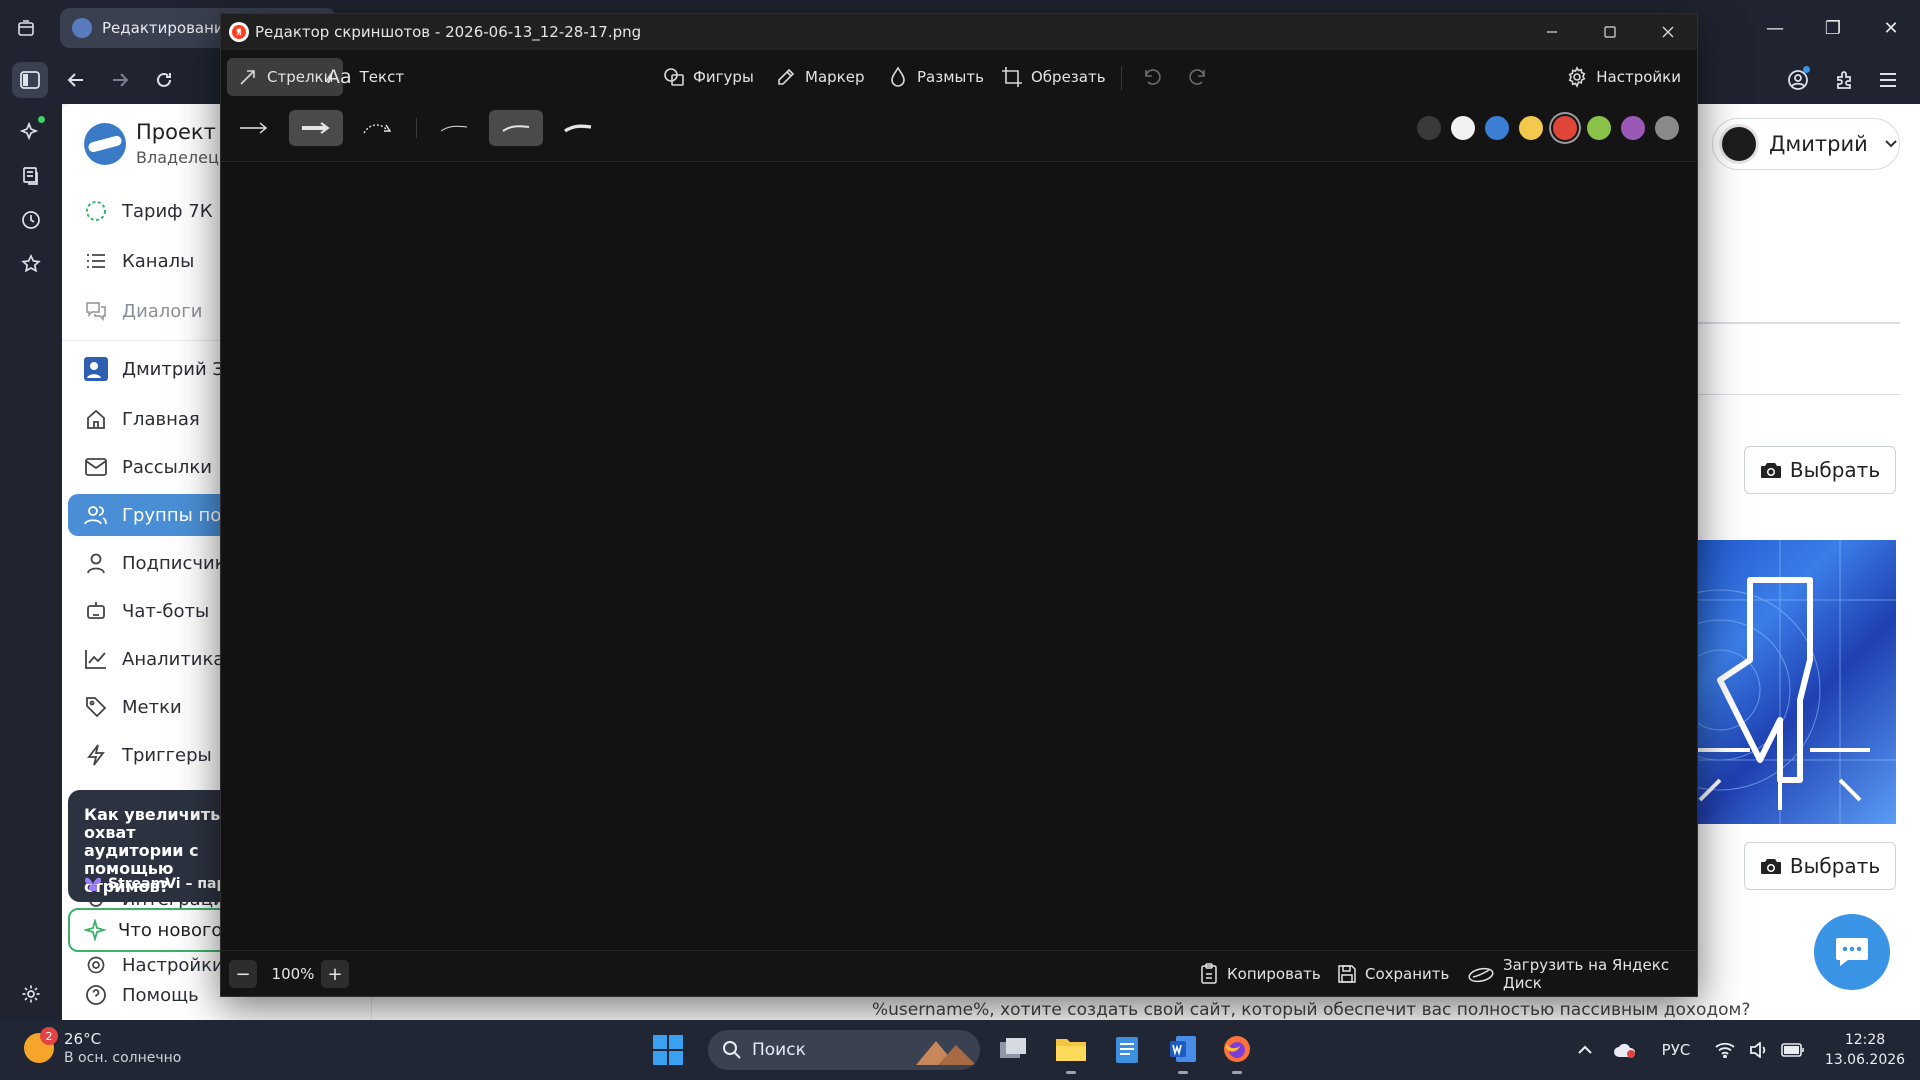 The height and width of the screenshot is (1080, 1920). Describe the element at coordinates (96, 755) in the screenshot. I see `lightning-icon` at that location.